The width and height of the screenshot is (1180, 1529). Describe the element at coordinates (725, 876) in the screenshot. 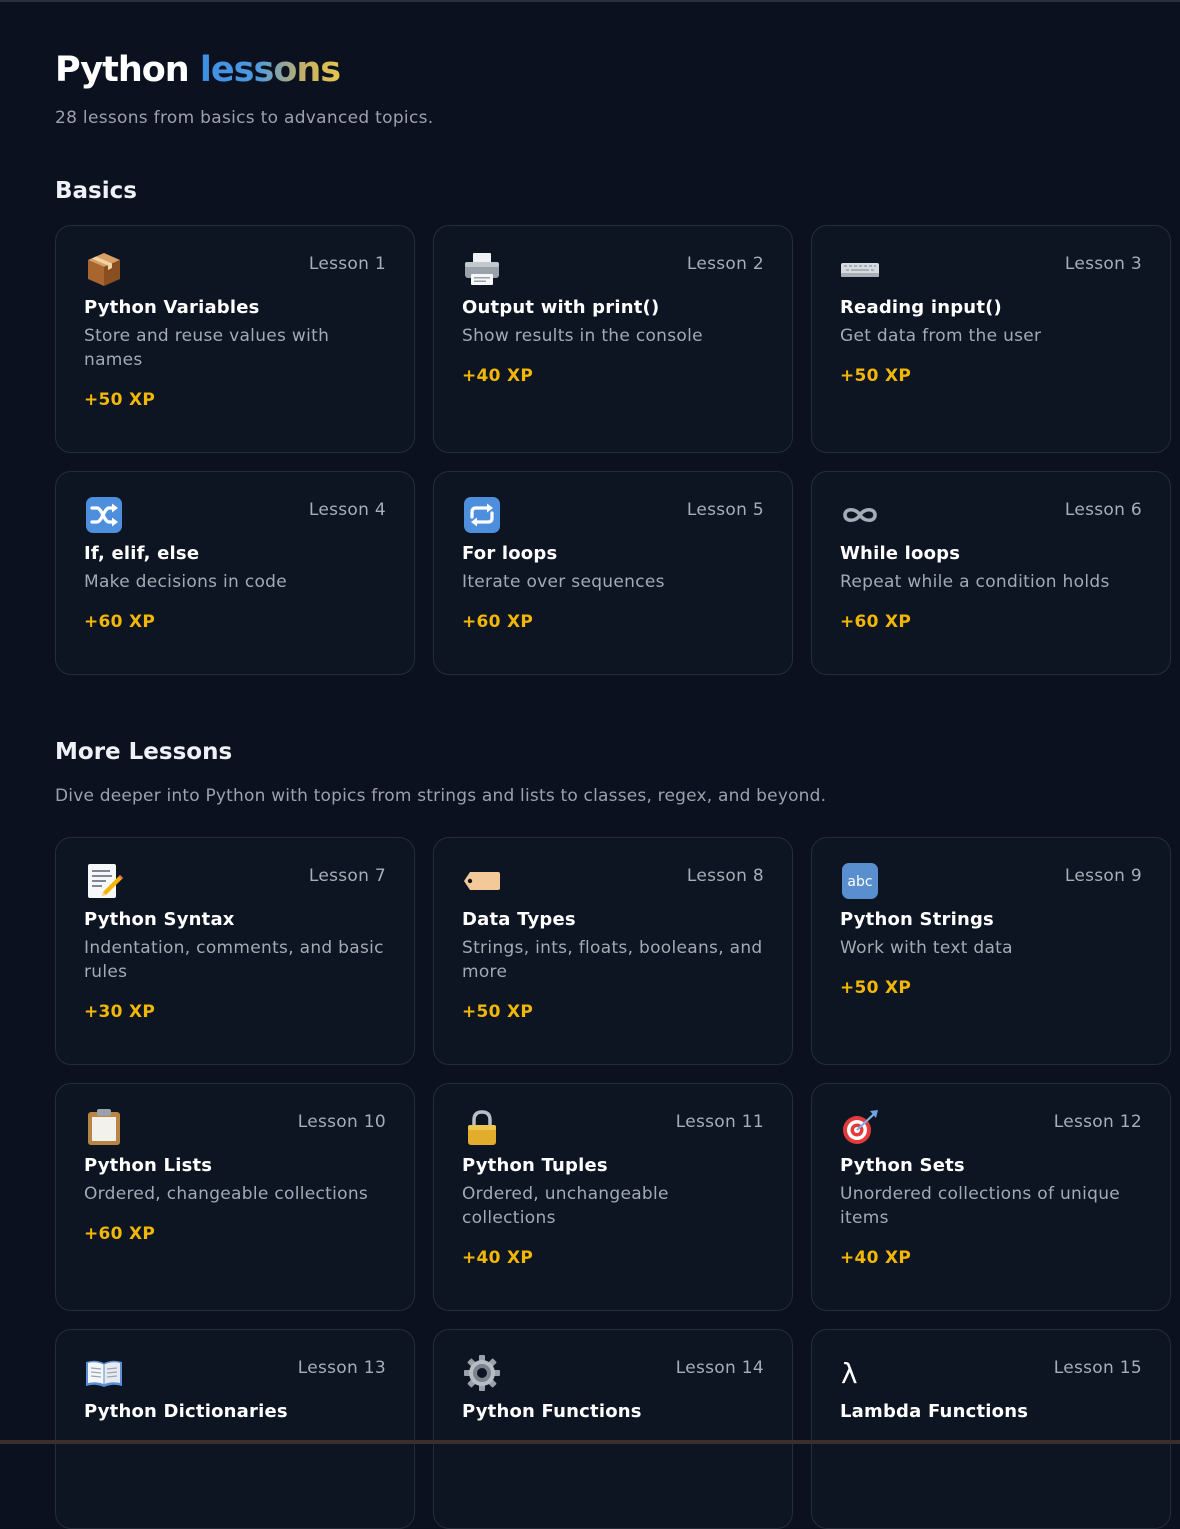

I see `lesson-number: Lesson 8` at that location.